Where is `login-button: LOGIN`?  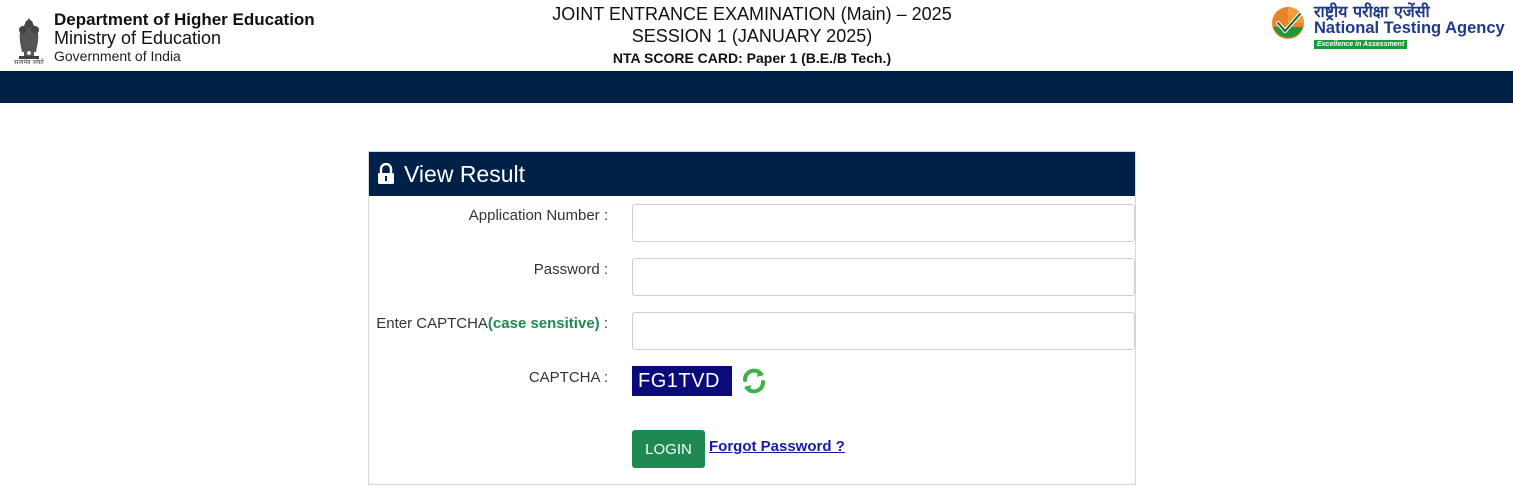 login-button: LOGIN is located at coordinates (668, 449).